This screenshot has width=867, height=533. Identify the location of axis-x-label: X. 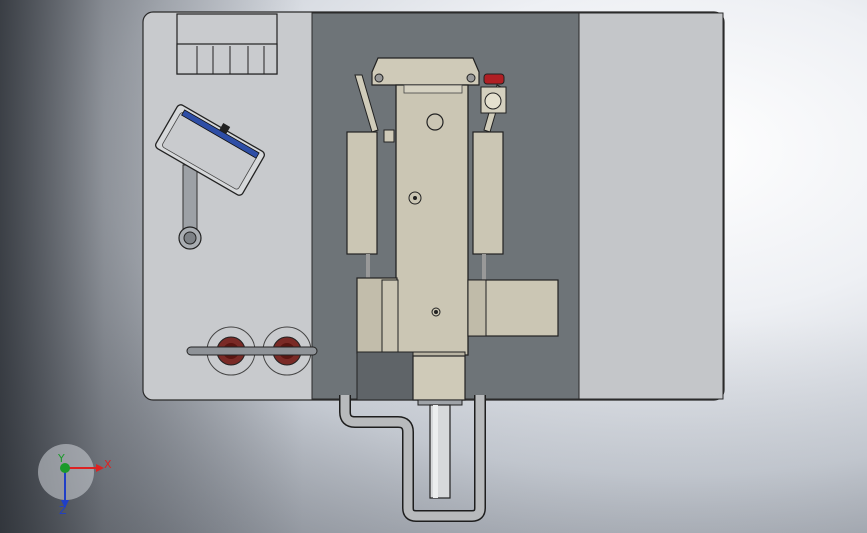
(108, 464).